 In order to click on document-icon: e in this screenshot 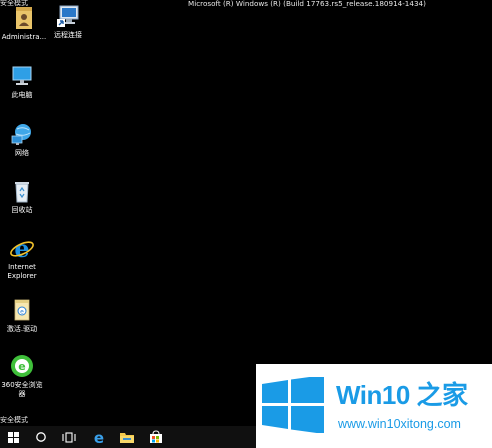, I will do `click(22, 310)`.